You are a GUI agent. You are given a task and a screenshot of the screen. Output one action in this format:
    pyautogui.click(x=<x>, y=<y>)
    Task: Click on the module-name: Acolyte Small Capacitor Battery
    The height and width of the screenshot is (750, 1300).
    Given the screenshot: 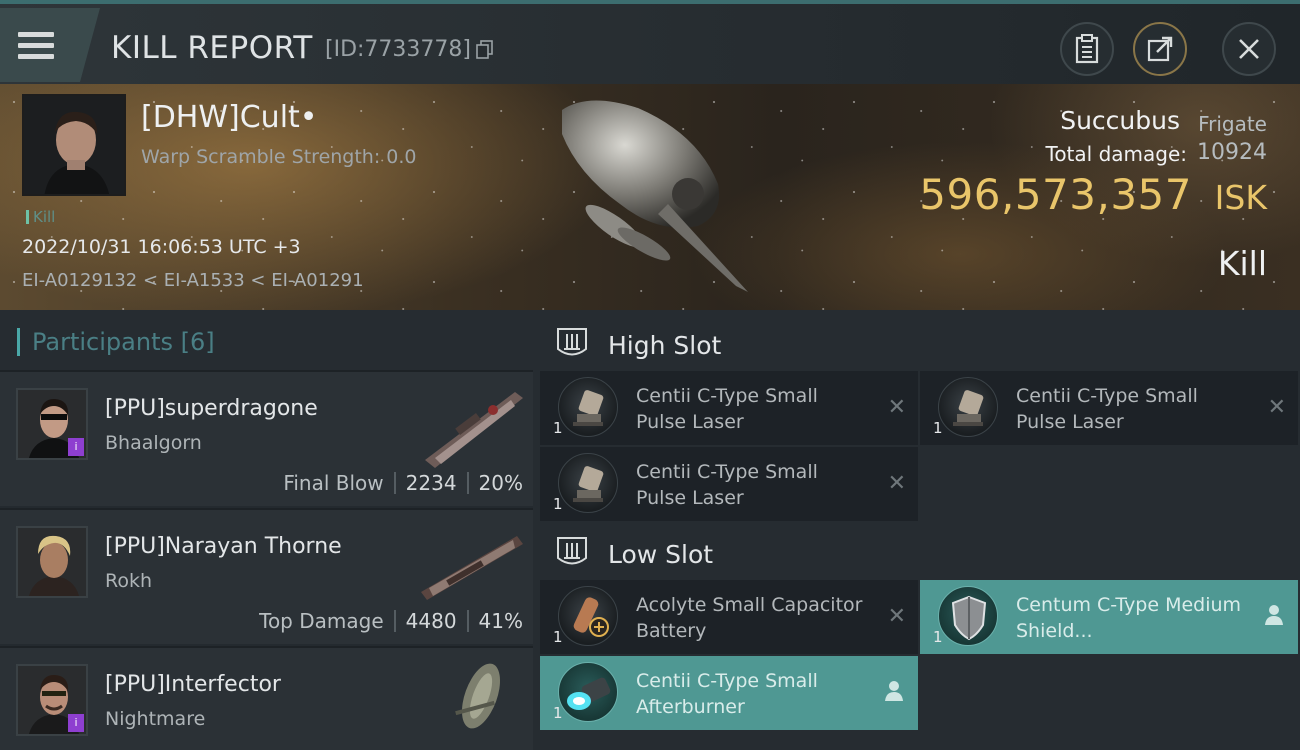 What is the action you would take?
    pyautogui.click(x=749, y=618)
    